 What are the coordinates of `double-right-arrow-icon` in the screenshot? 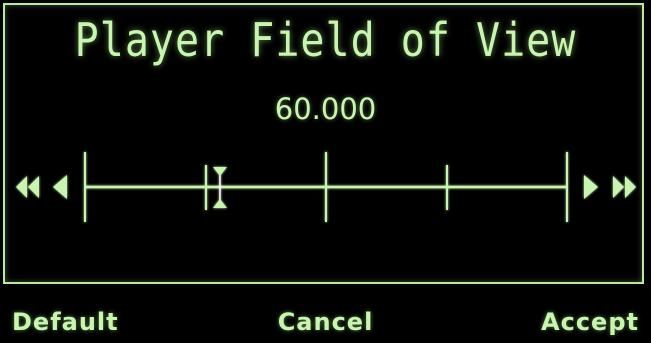 It's located at (624, 187).